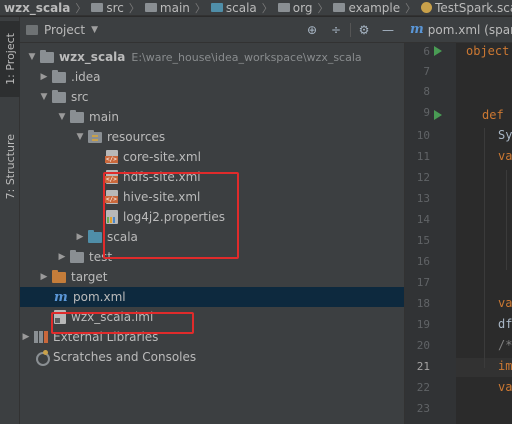 Image resolution: width=512 pixels, height=424 pixels. Describe the element at coordinates (47, 56) in the screenshot. I see `module-folder-icon` at that location.